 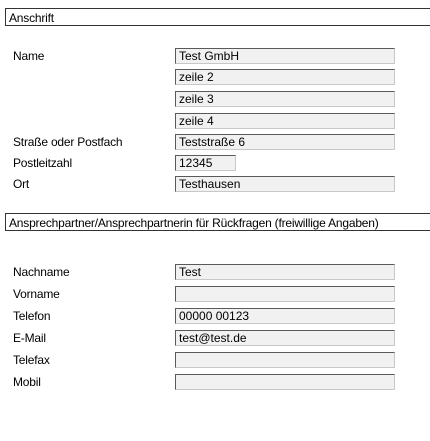 What do you see at coordinates (285, 294) in the screenshot?
I see `firstname-field` at bounding box center [285, 294].